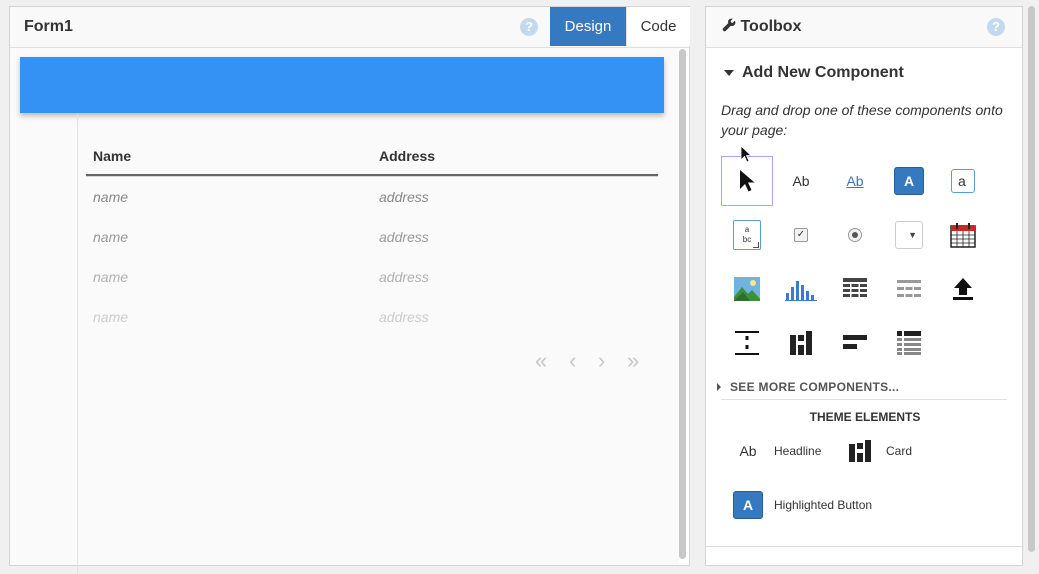 The height and width of the screenshot is (574, 1039). I want to click on repeating-panel-component, so click(909, 289).